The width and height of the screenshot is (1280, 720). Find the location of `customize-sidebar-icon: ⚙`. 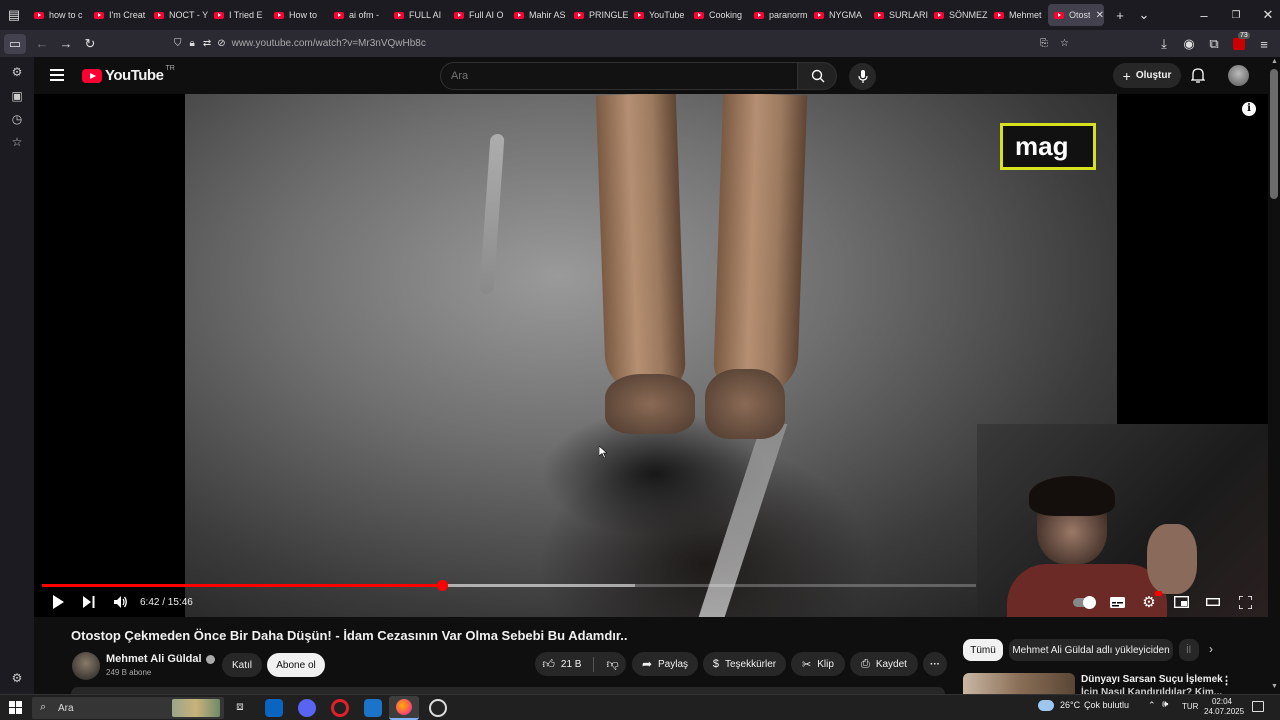

customize-sidebar-icon: ⚙ is located at coordinates (17, 678).